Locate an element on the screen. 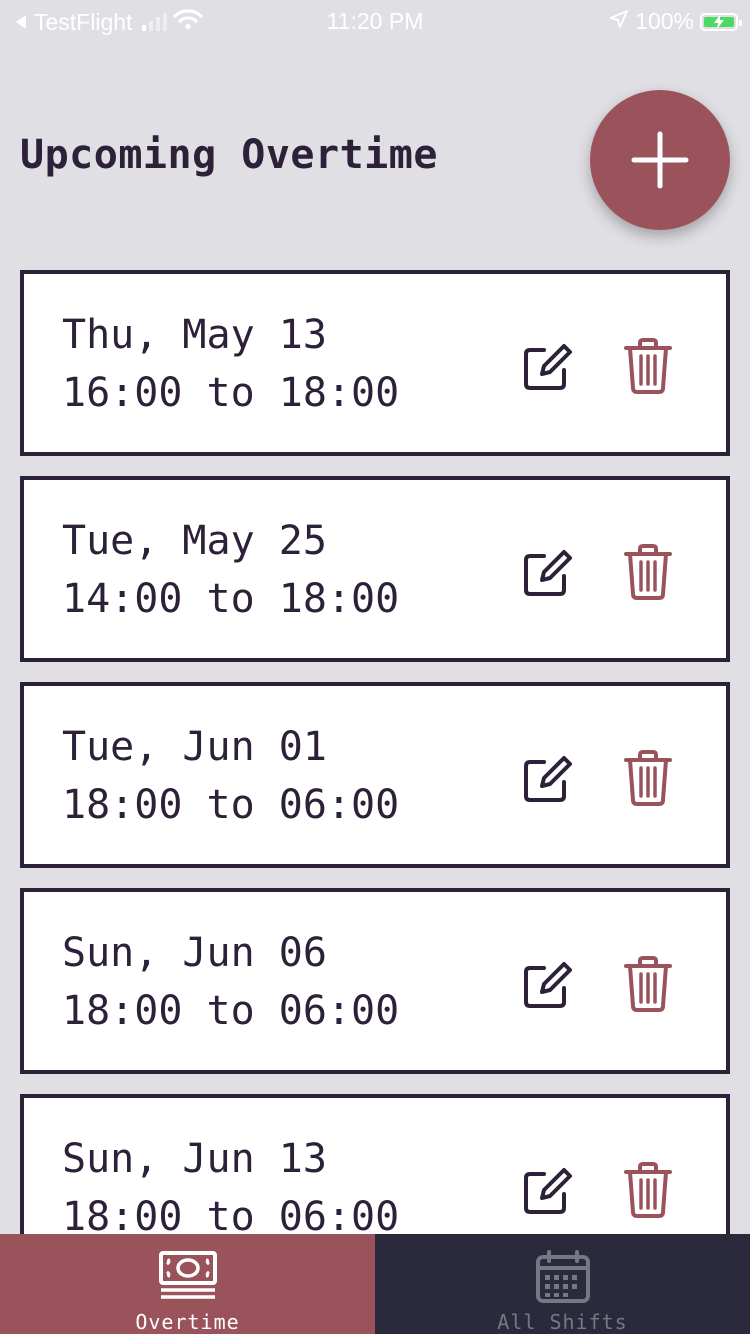  overtime-date: Thu, May 13 is located at coordinates (194, 335).